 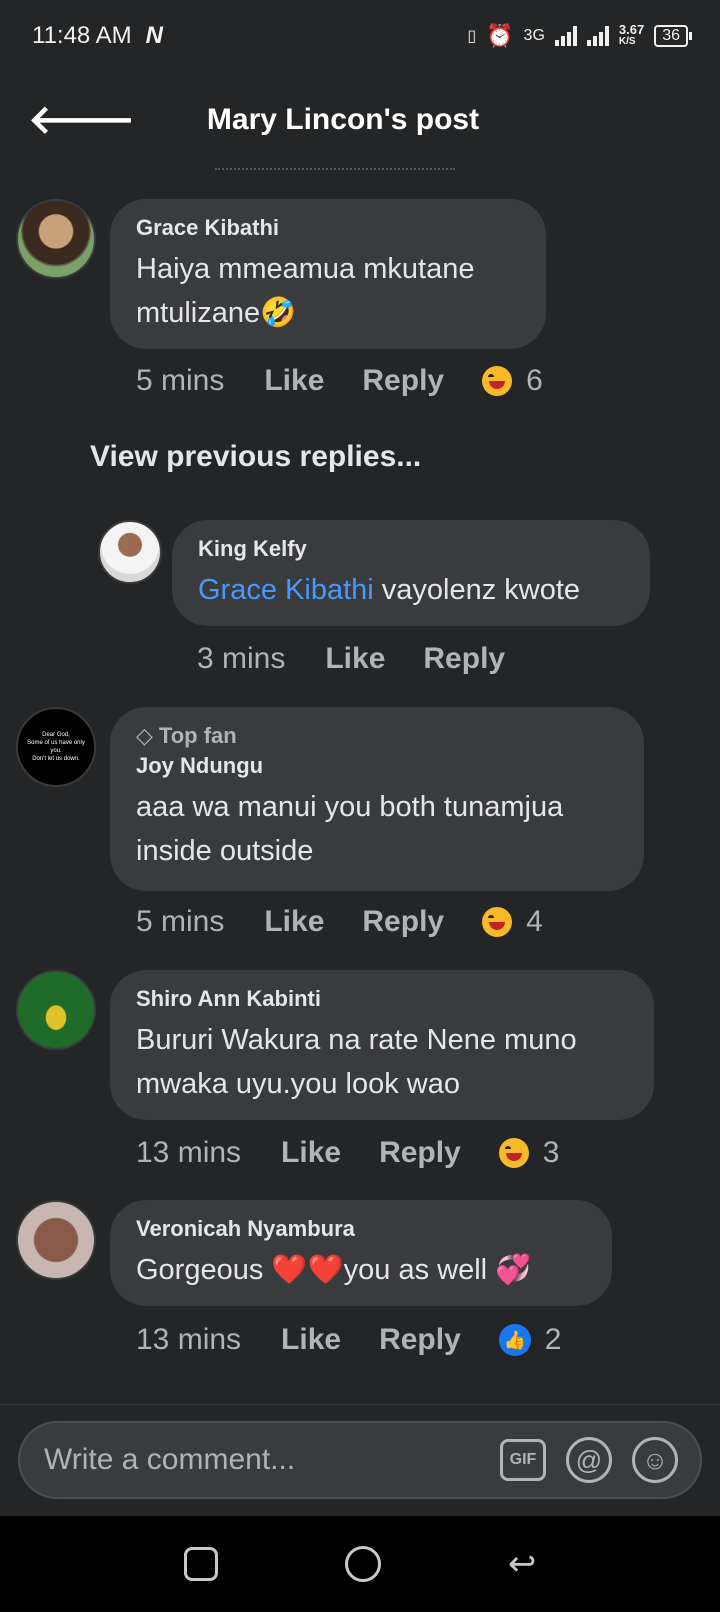 I want to click on signal-2-icon, so click(x=597, y=36).